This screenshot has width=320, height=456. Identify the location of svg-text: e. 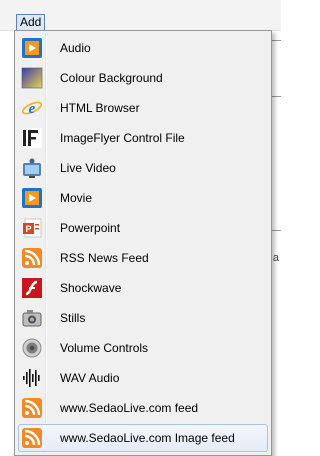
(32, 109).